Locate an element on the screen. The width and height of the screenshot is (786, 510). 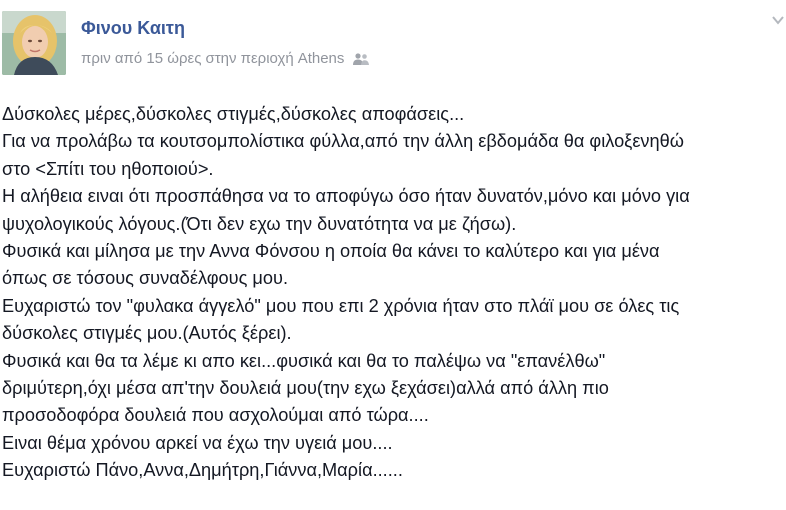
timestamp: πριν από 15 ώρες is located at coordinates (141, 58).